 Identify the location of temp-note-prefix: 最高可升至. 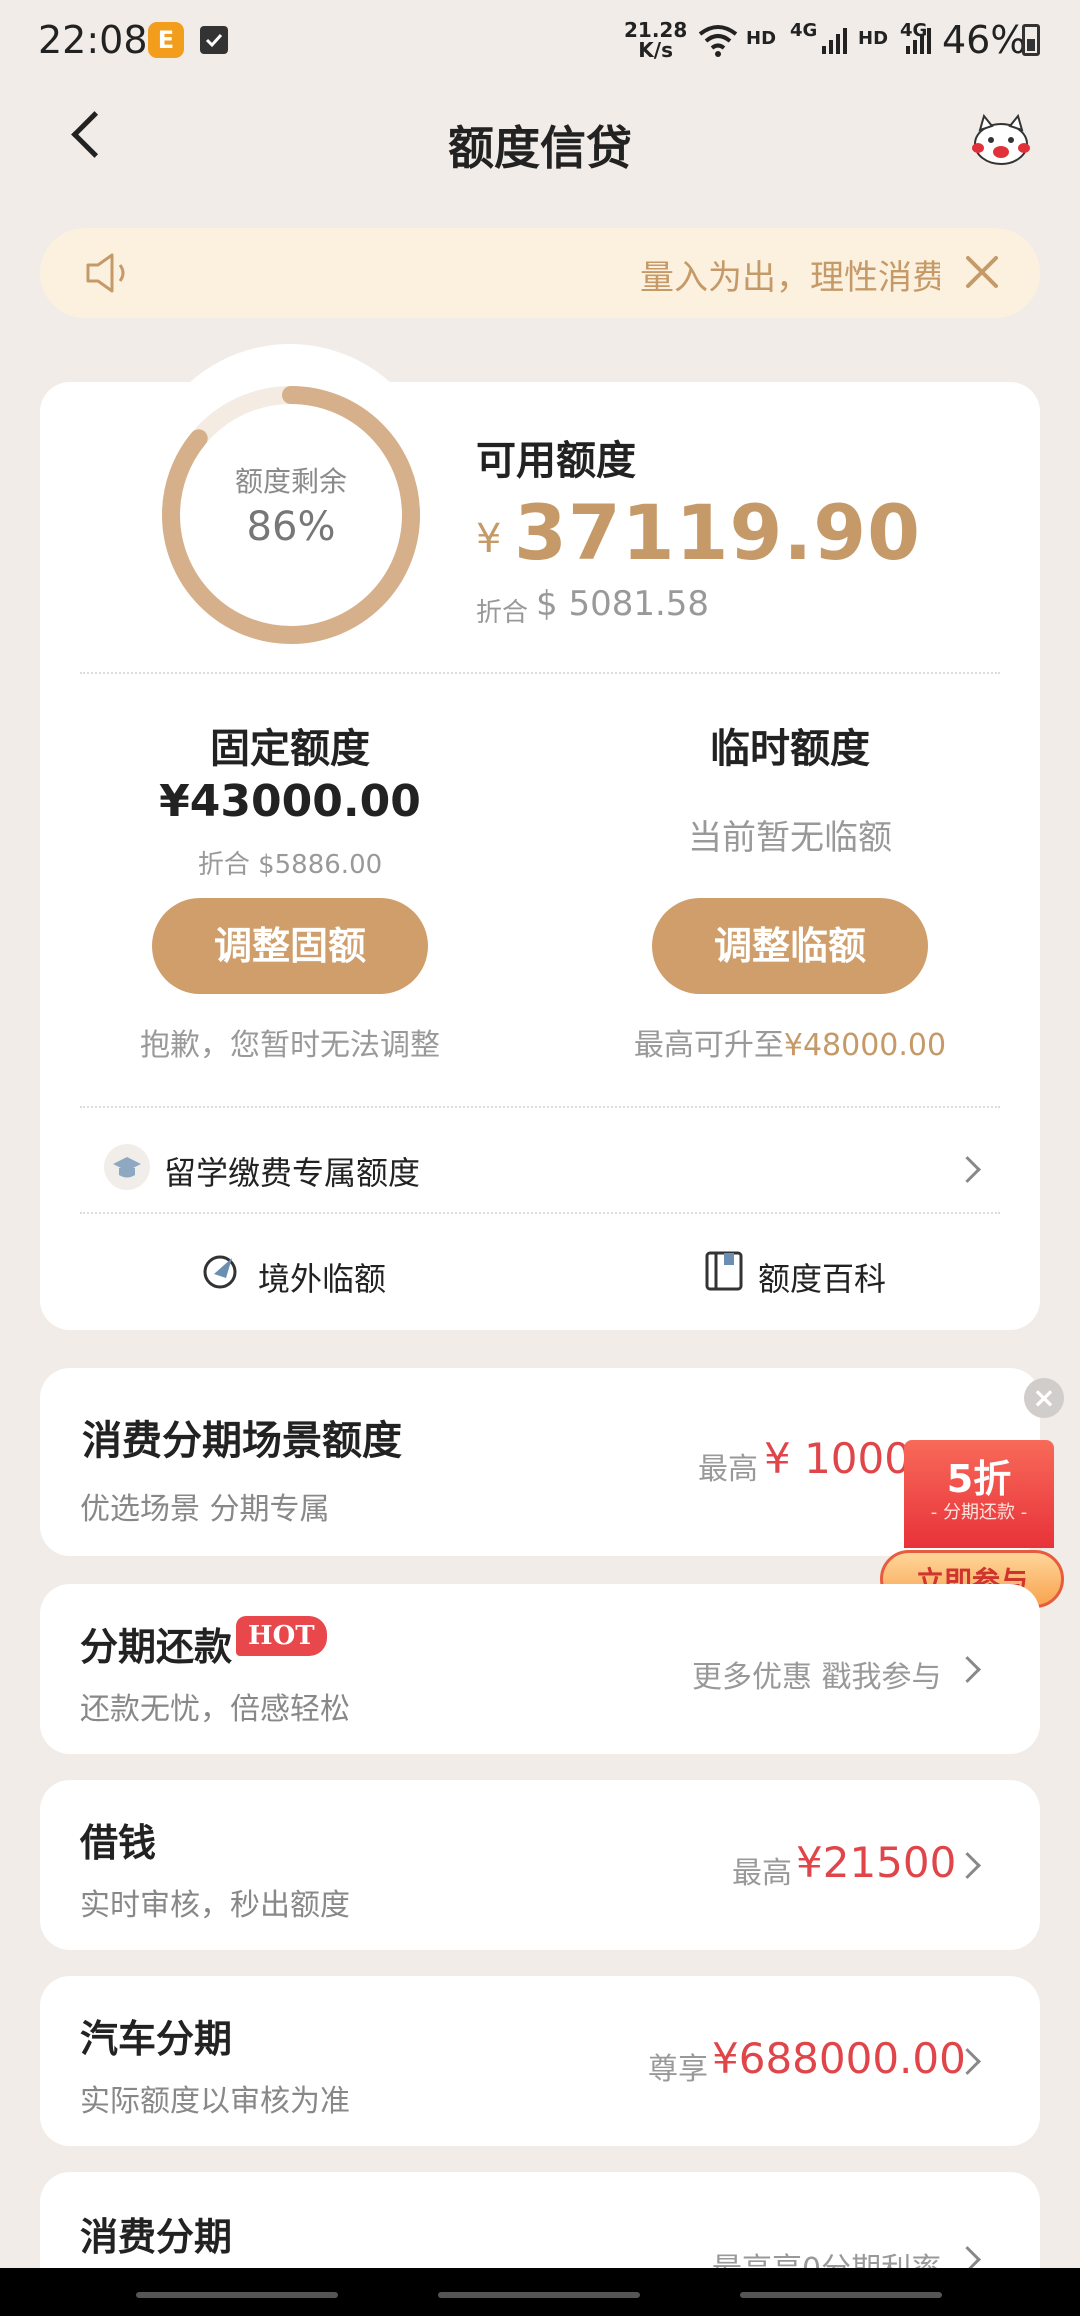
(708, 1045).